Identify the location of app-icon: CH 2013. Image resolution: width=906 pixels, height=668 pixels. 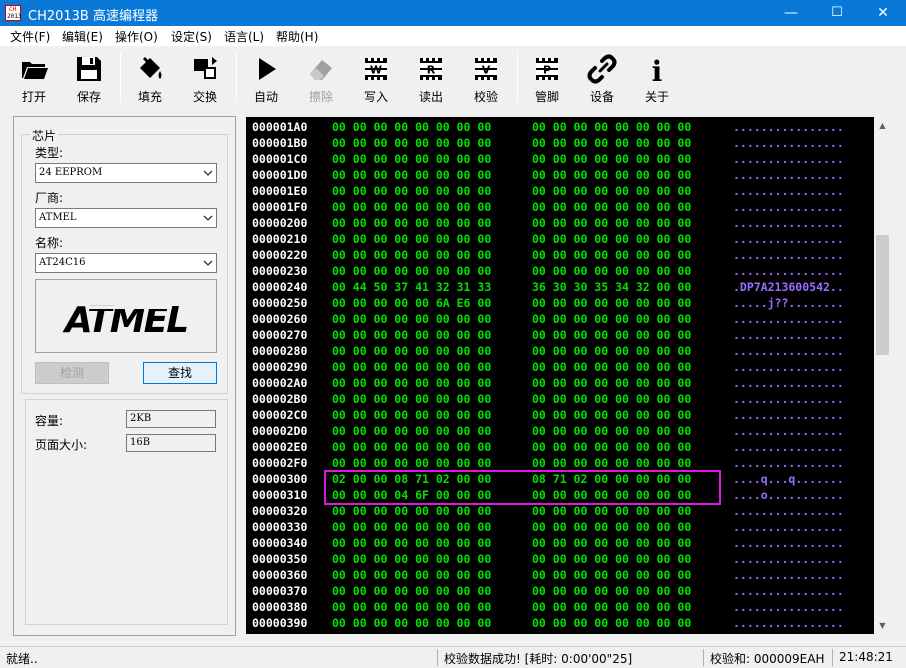
(13, 13).